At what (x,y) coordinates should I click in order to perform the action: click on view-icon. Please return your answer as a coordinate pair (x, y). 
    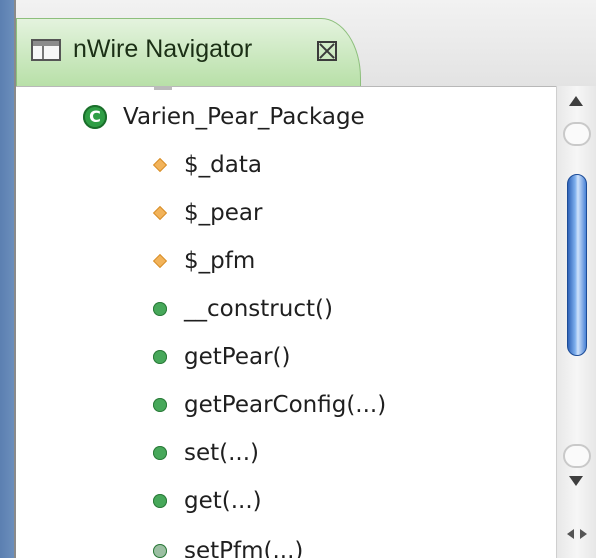
    Looking at the image, I should click on (46, 50).